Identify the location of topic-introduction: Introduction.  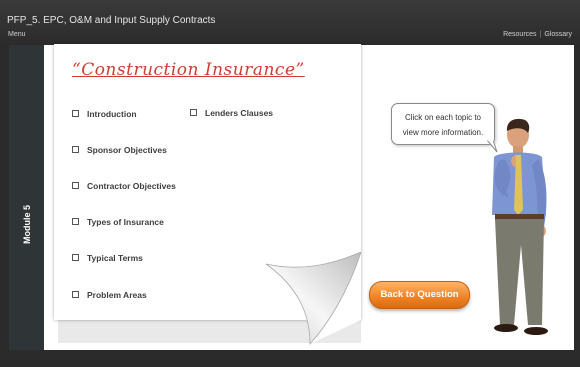
(104, 114).